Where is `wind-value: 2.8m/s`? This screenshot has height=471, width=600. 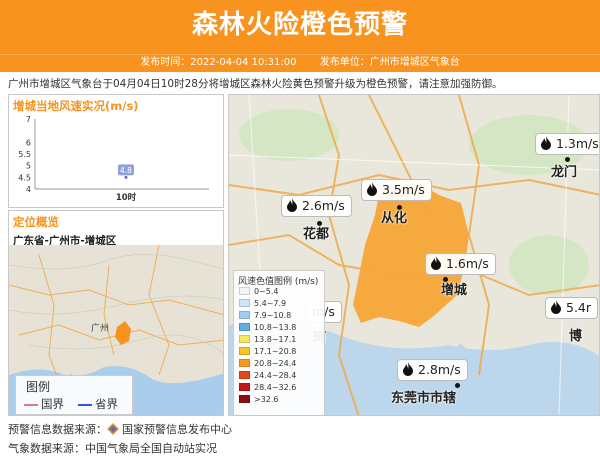 wind-value: 2.8m/s is located at coordinates (439, 369).